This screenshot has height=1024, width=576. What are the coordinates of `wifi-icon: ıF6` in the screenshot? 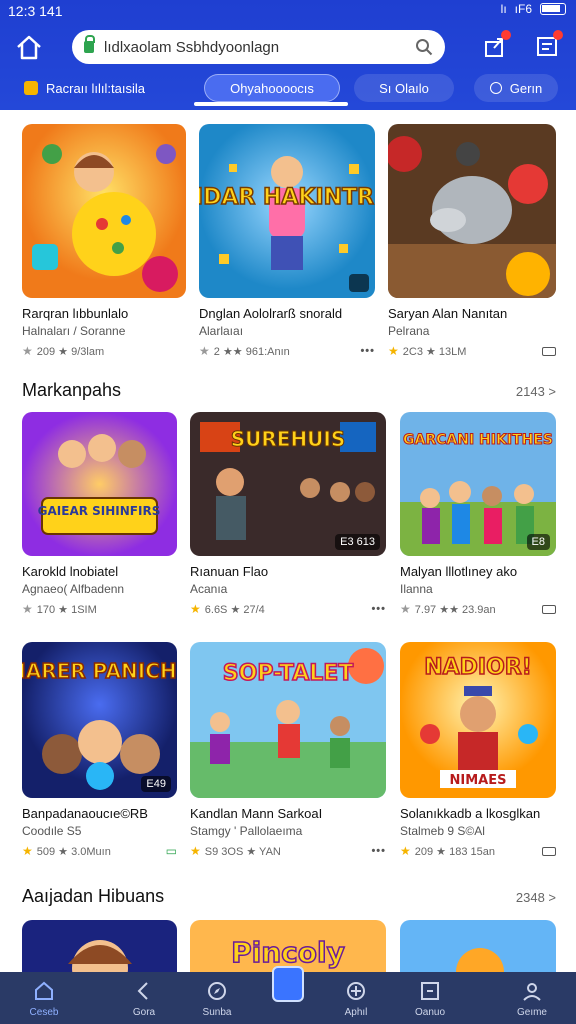 It's located at (523, 9).